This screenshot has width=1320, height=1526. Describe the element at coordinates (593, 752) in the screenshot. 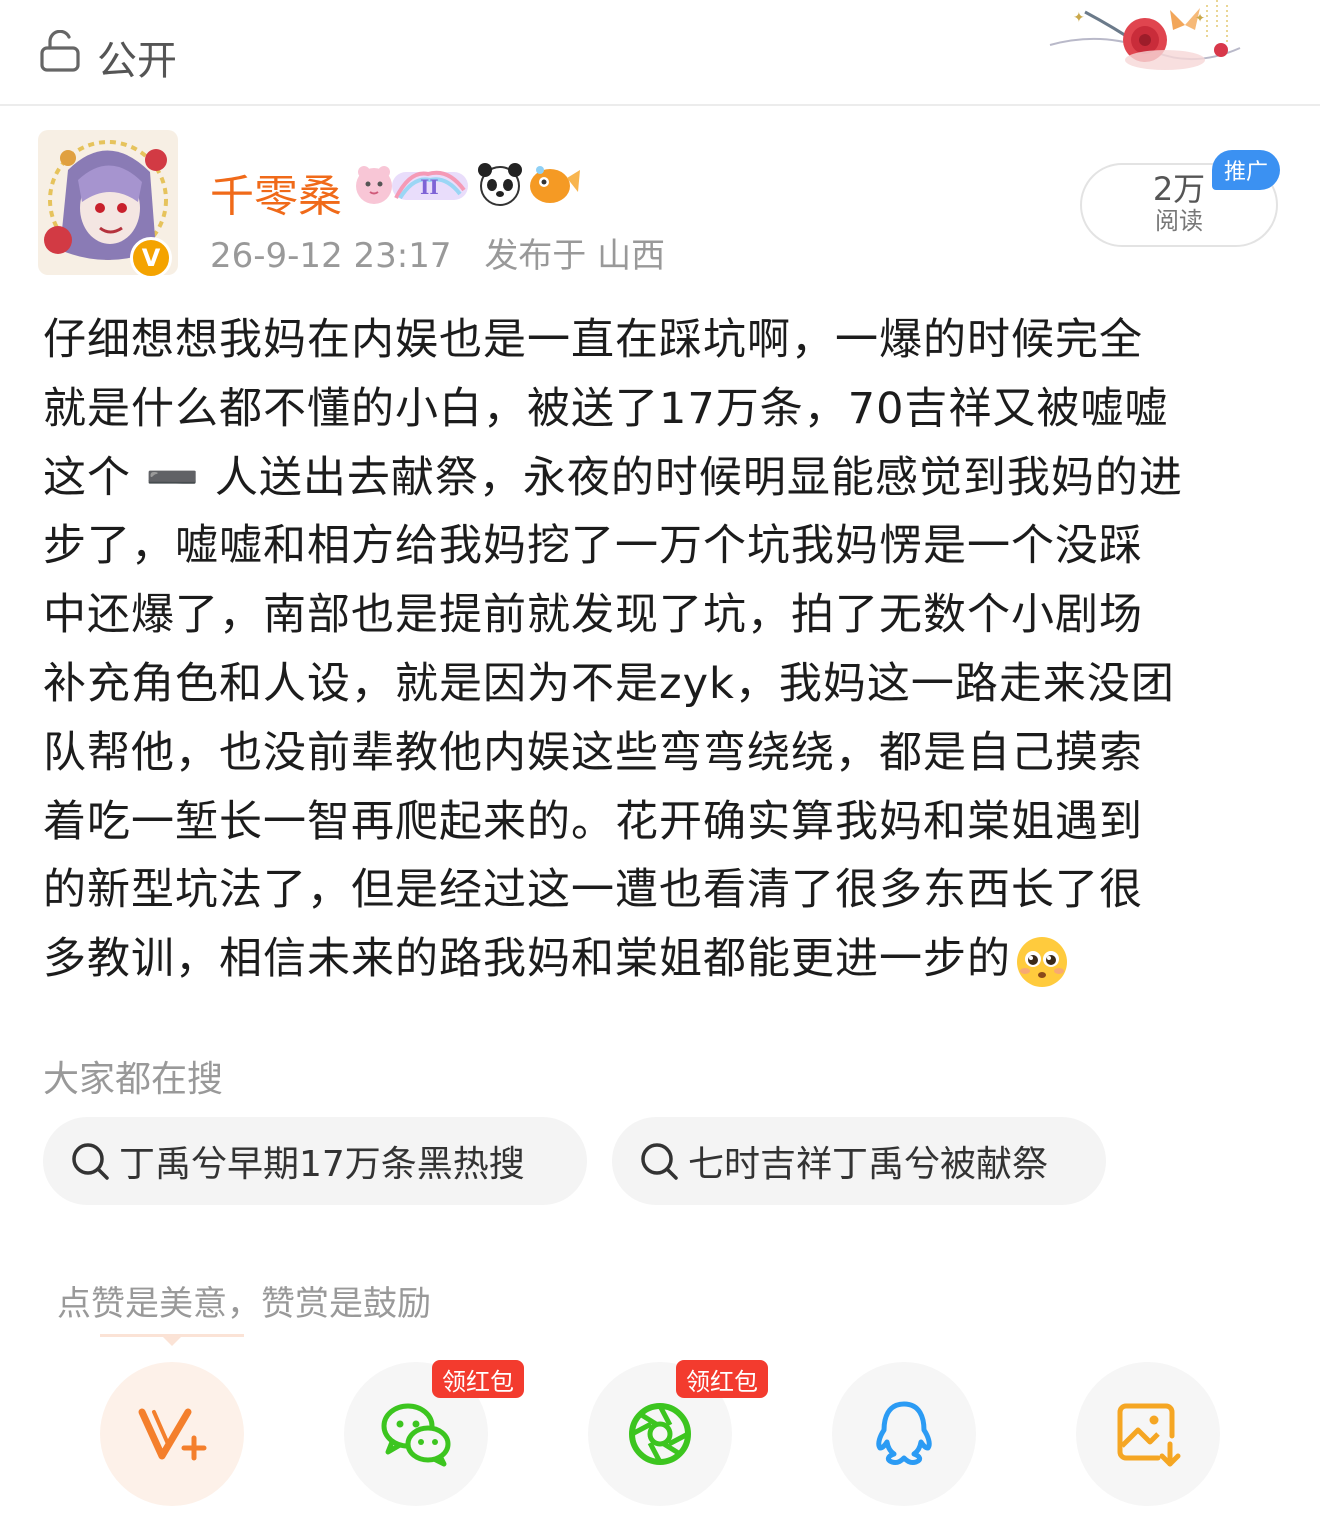

I see `post-line: 队帮他，也没前辈教他内娱这些弯弯绕绕，都是自己摸索` at that location.